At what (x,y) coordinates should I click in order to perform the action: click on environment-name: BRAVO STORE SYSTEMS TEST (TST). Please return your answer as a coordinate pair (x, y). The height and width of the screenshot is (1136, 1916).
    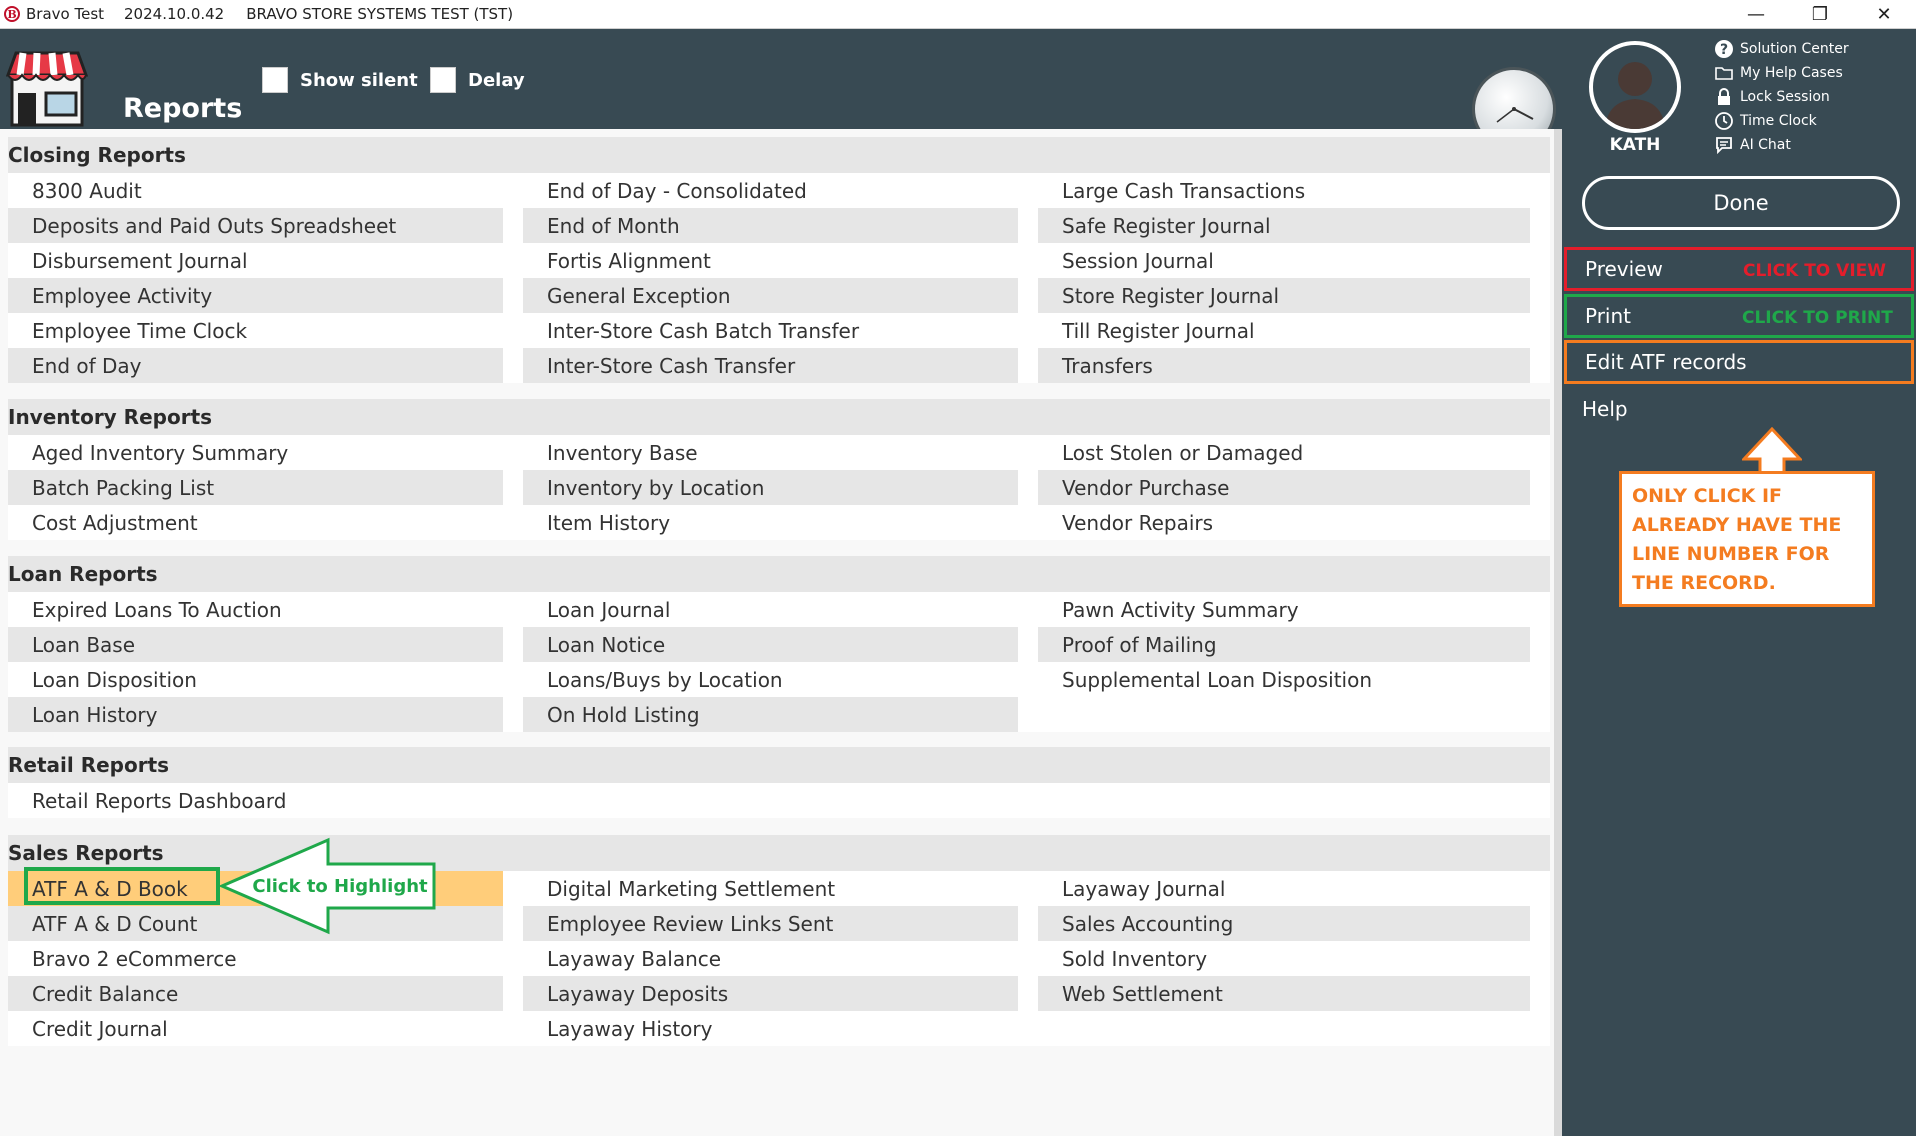
    Looking at the image, I should click on (380, 14).